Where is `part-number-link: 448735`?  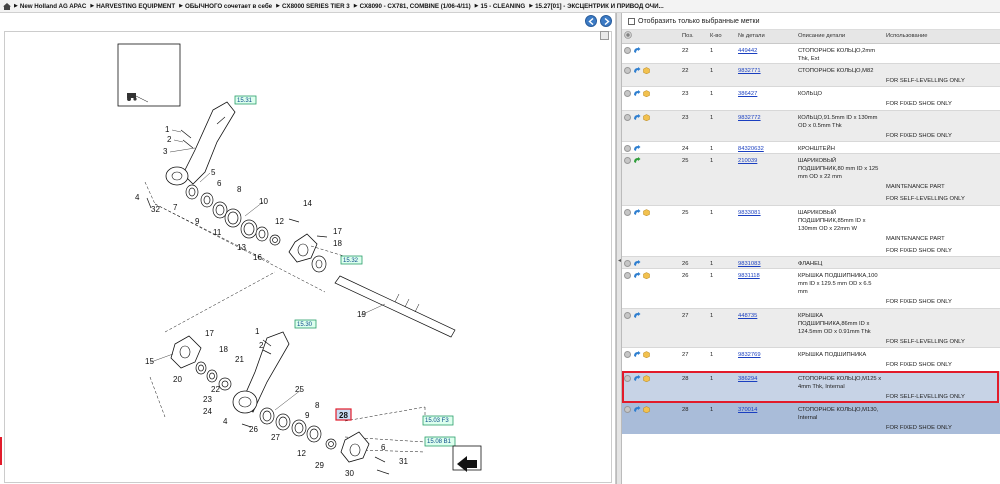 part-number-link: 448735 is located at coordinates (747, 316).